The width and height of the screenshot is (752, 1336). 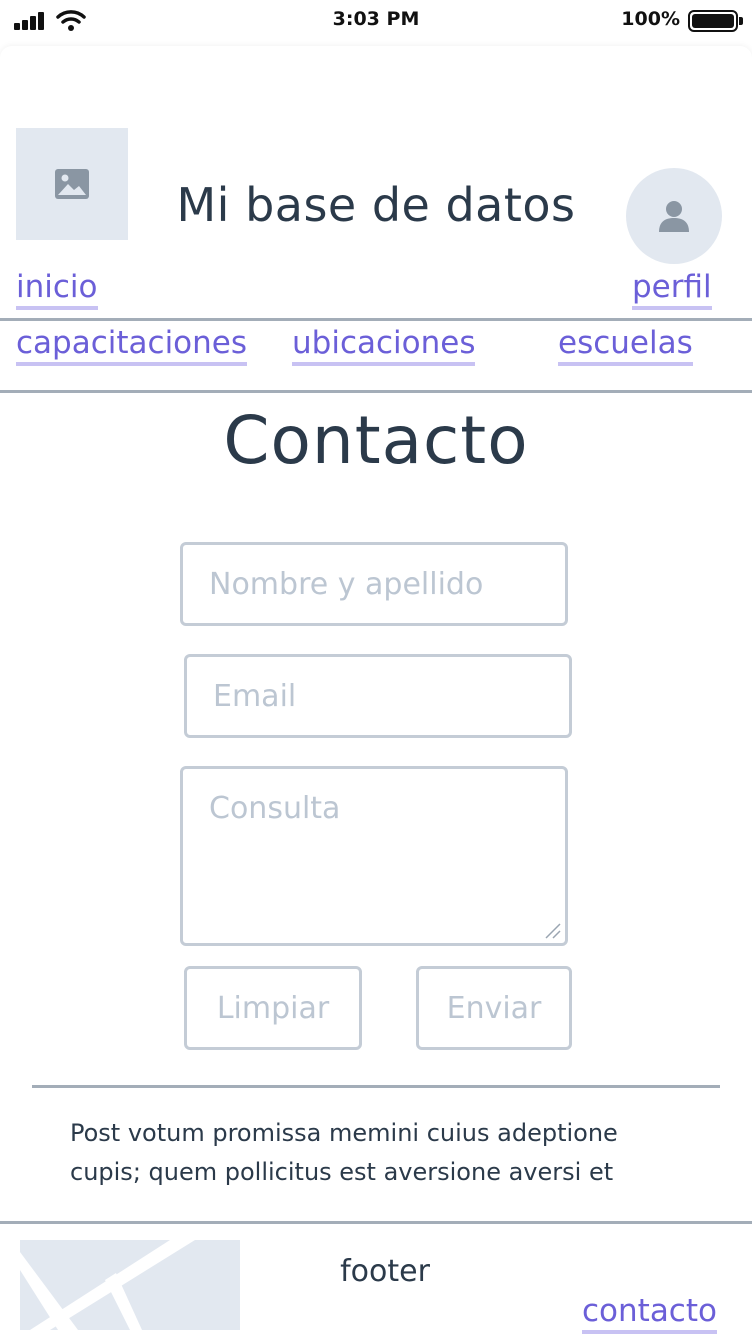 What do you see at coordinates (376, 440) in the screenshot?
I see `page-heading: Contacto` at bounding box center [376, 440].